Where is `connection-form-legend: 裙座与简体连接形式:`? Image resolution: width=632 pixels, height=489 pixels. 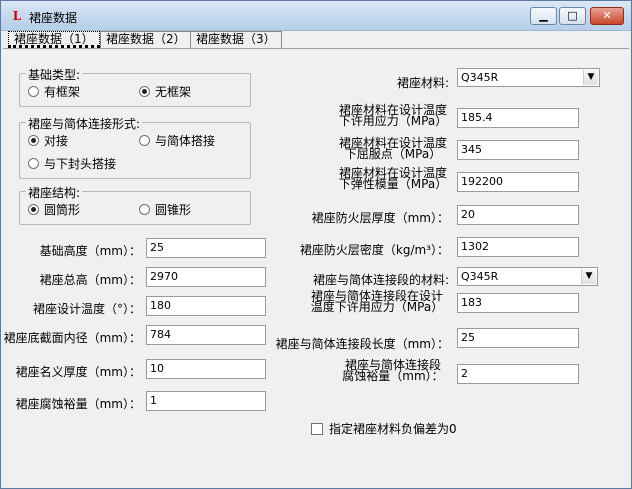
connection-form-legend: 裙座与简体连接形式: is located at coordinates (84, 123).